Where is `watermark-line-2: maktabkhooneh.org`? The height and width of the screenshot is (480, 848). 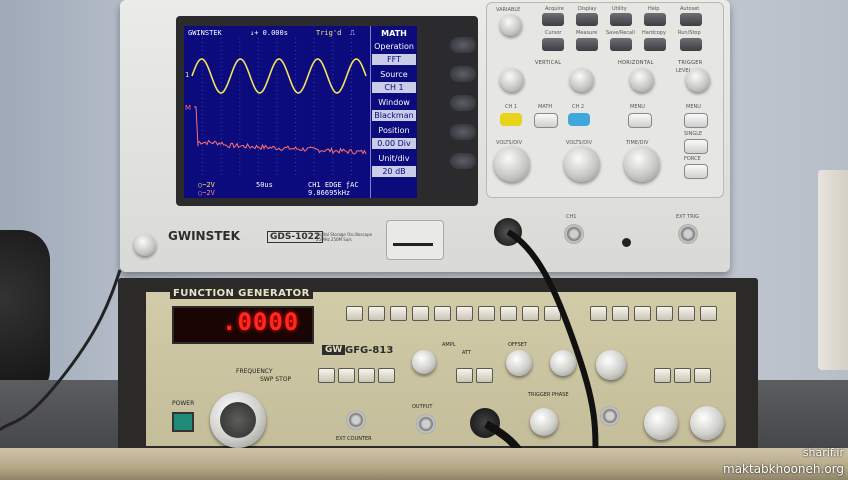 watermark-line-2: maktabkhooneh.org is located at coordinates (783, 469).